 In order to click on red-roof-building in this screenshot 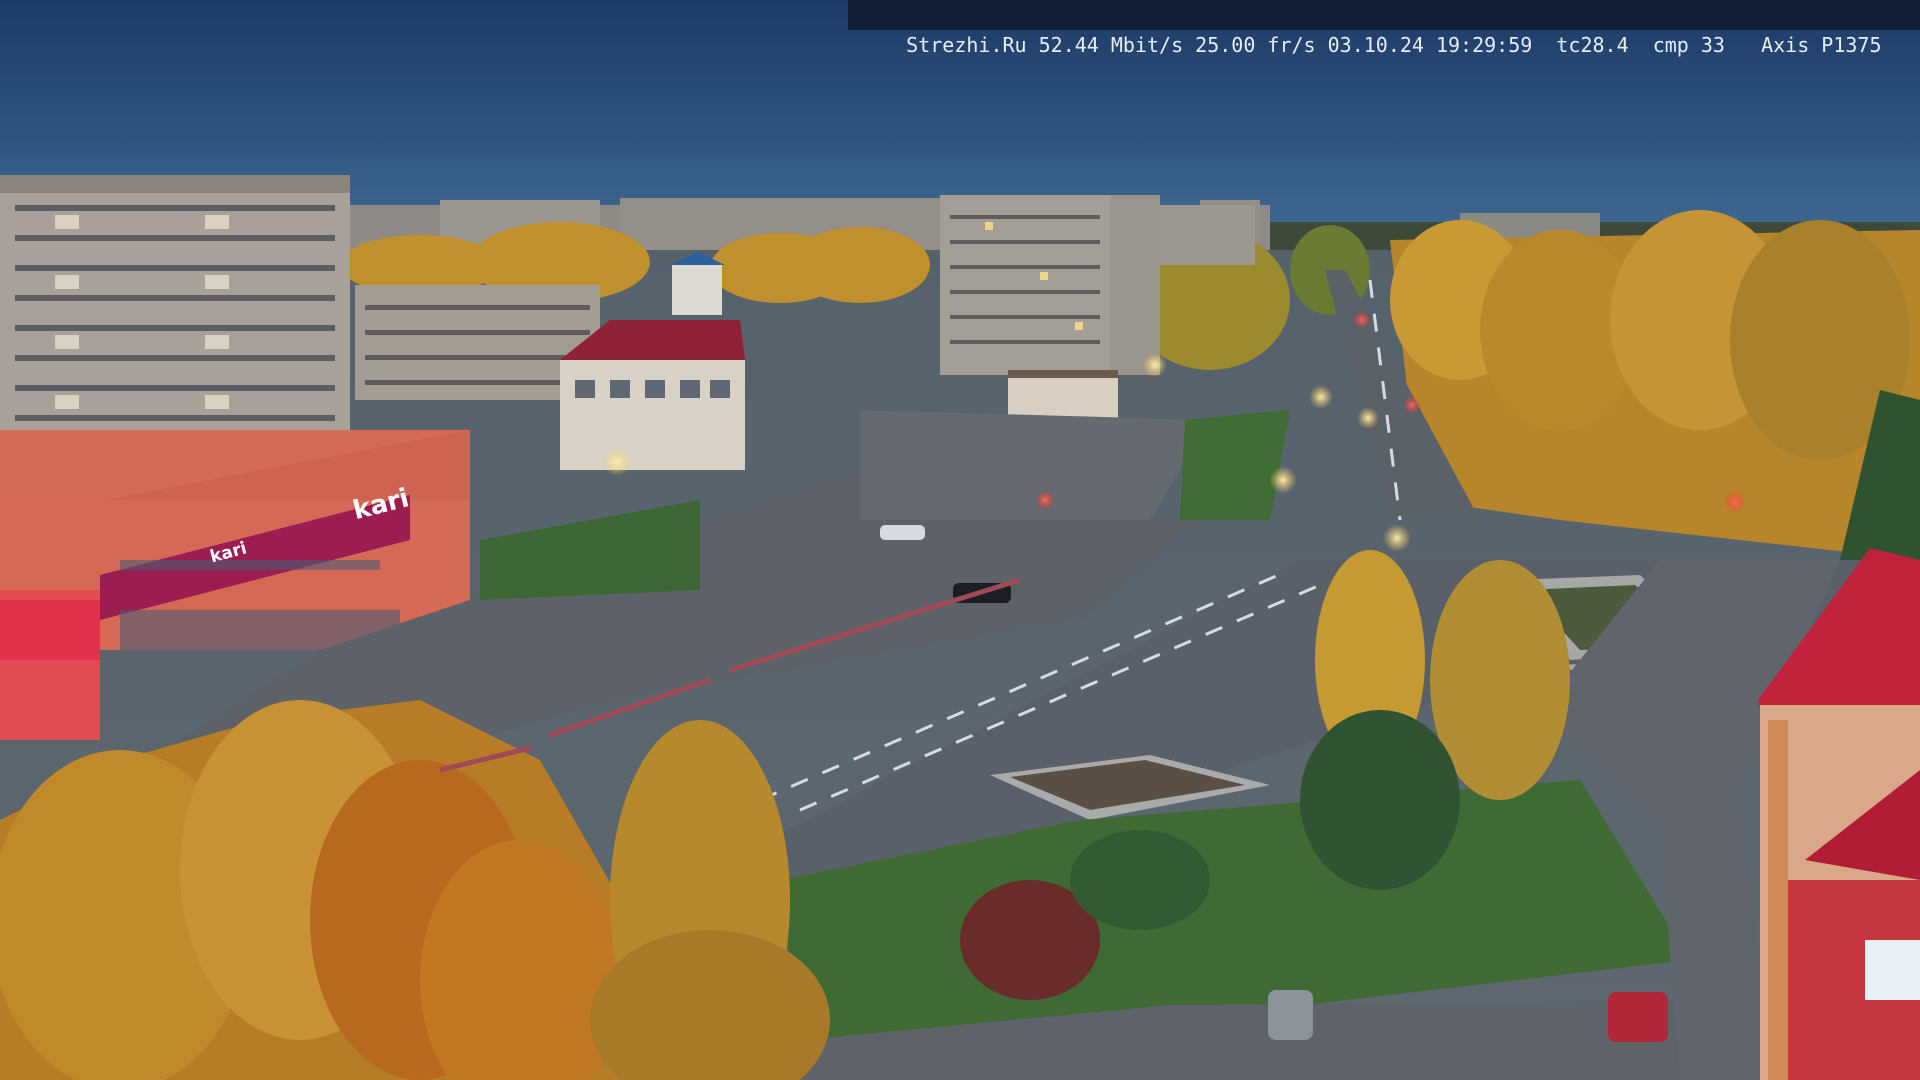, I will do `click(652, 395)`.